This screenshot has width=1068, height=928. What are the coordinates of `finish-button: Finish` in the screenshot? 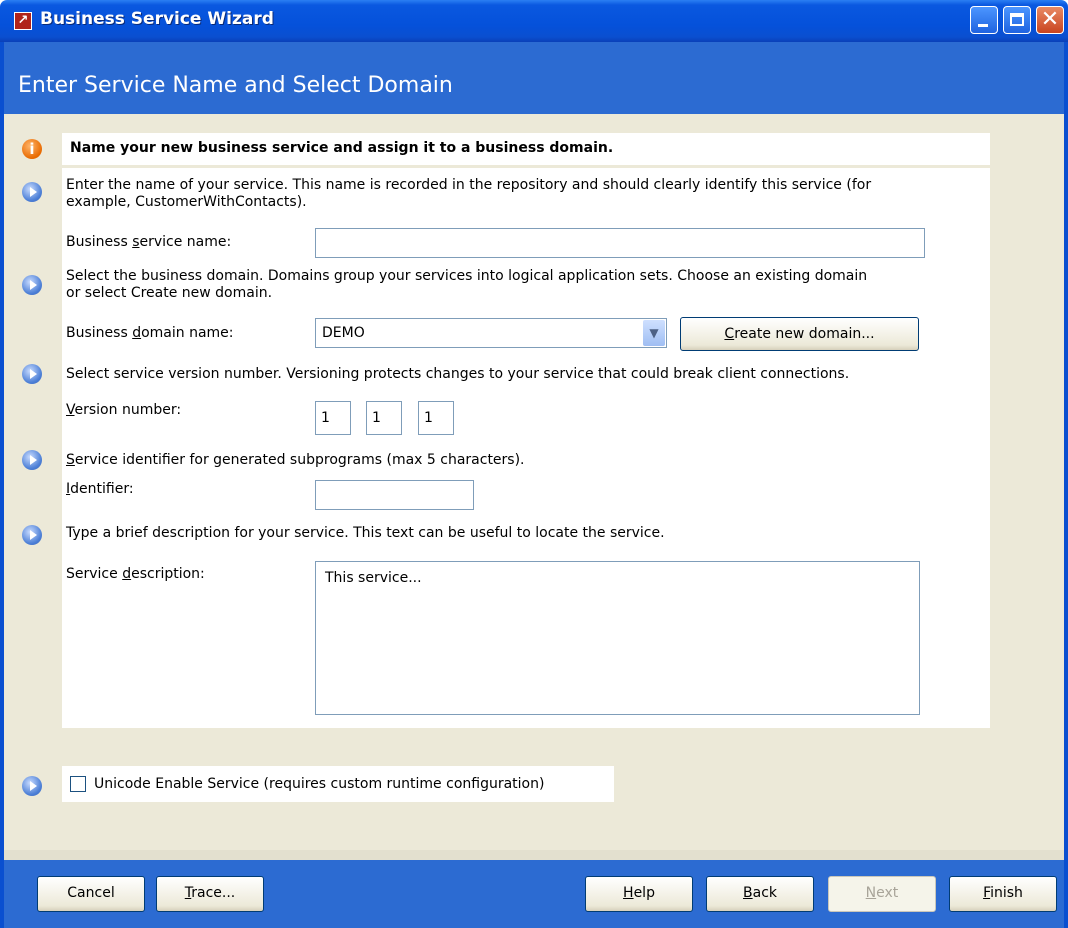 It's located at (1003, 894).